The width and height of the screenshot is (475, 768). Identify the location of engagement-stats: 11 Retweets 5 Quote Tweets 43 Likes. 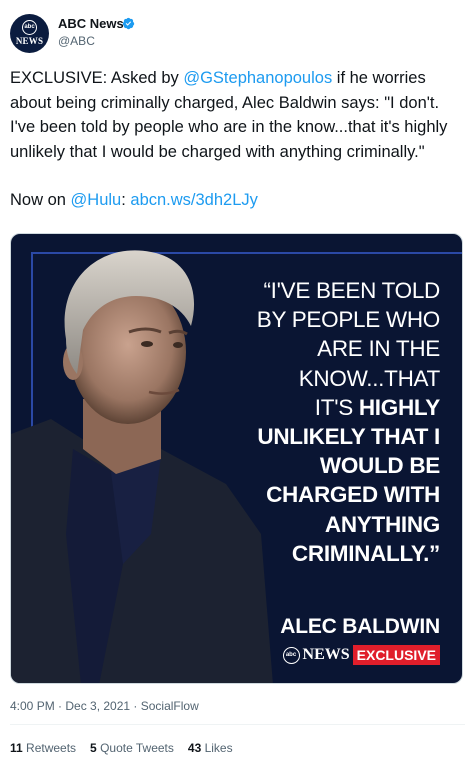
(121, 748).